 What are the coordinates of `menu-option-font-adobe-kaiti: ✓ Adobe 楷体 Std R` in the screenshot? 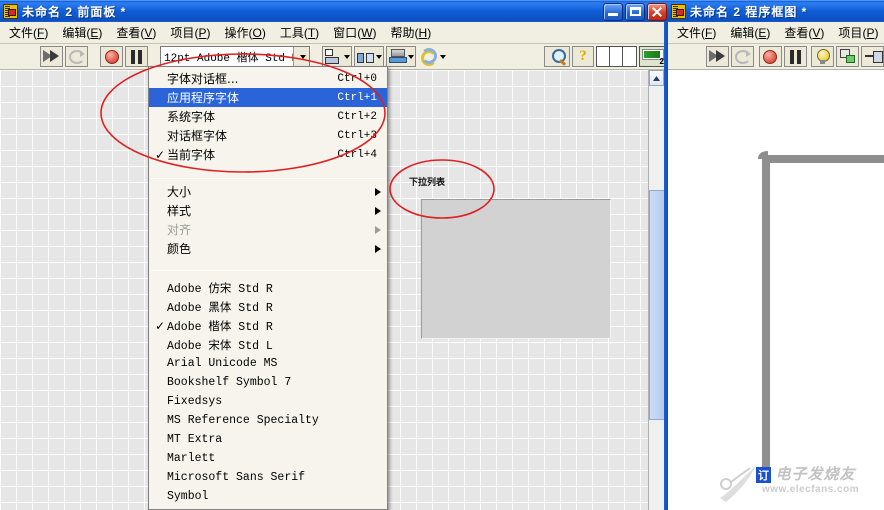 It's located at (268, 325).